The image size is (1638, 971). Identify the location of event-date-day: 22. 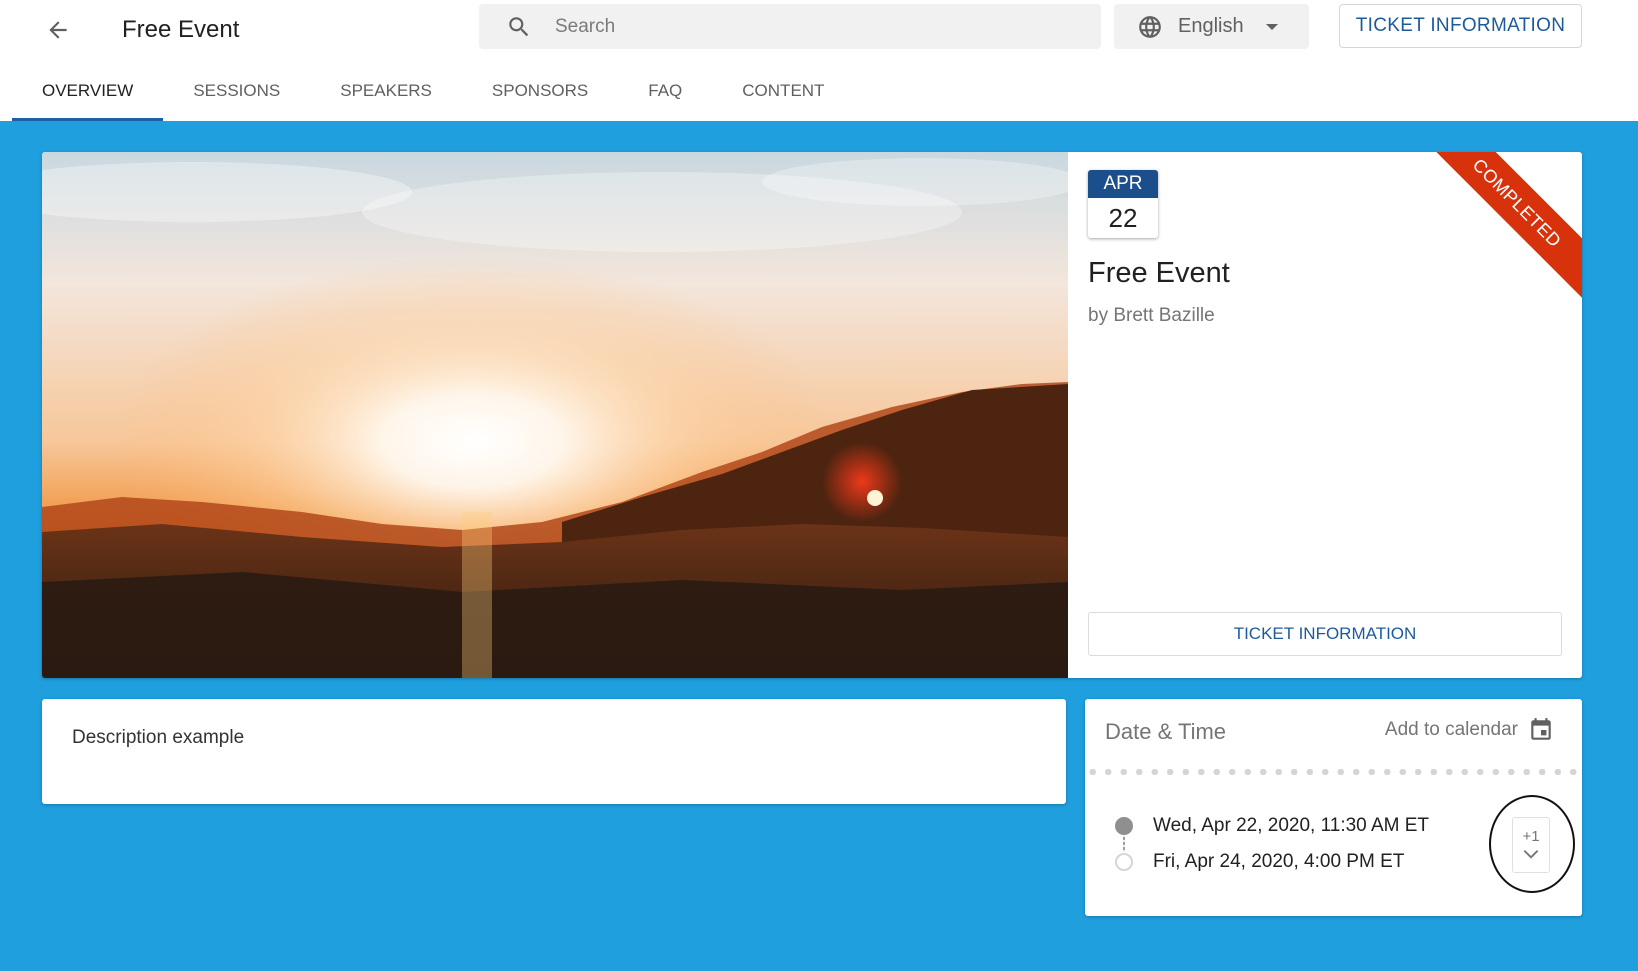
(1123, 218).